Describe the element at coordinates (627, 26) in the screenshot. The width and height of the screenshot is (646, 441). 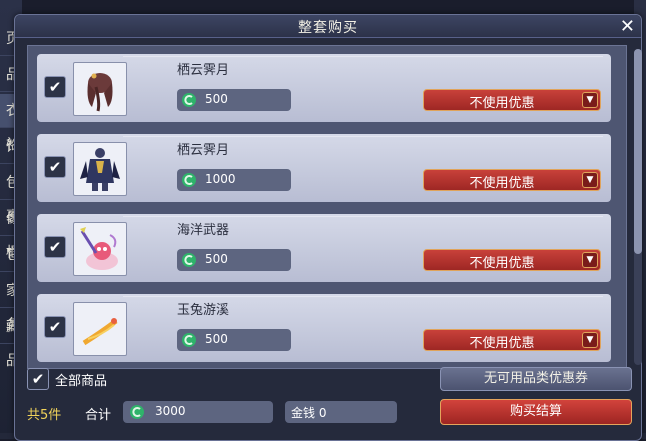
I see `close-icon: ✕` at that location.